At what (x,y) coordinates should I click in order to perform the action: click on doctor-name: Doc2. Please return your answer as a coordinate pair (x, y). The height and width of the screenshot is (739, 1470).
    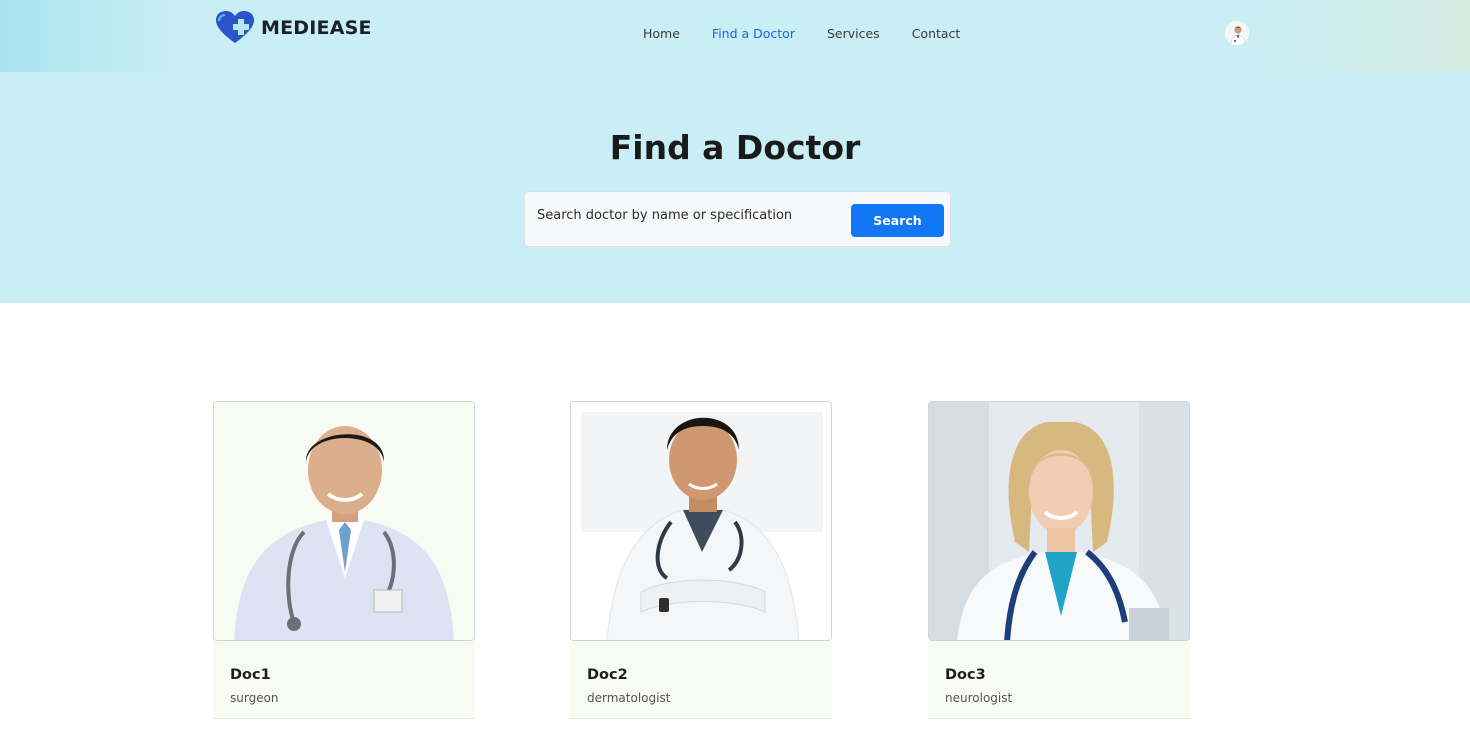
    Looking at the image, I should click on (607, 675).